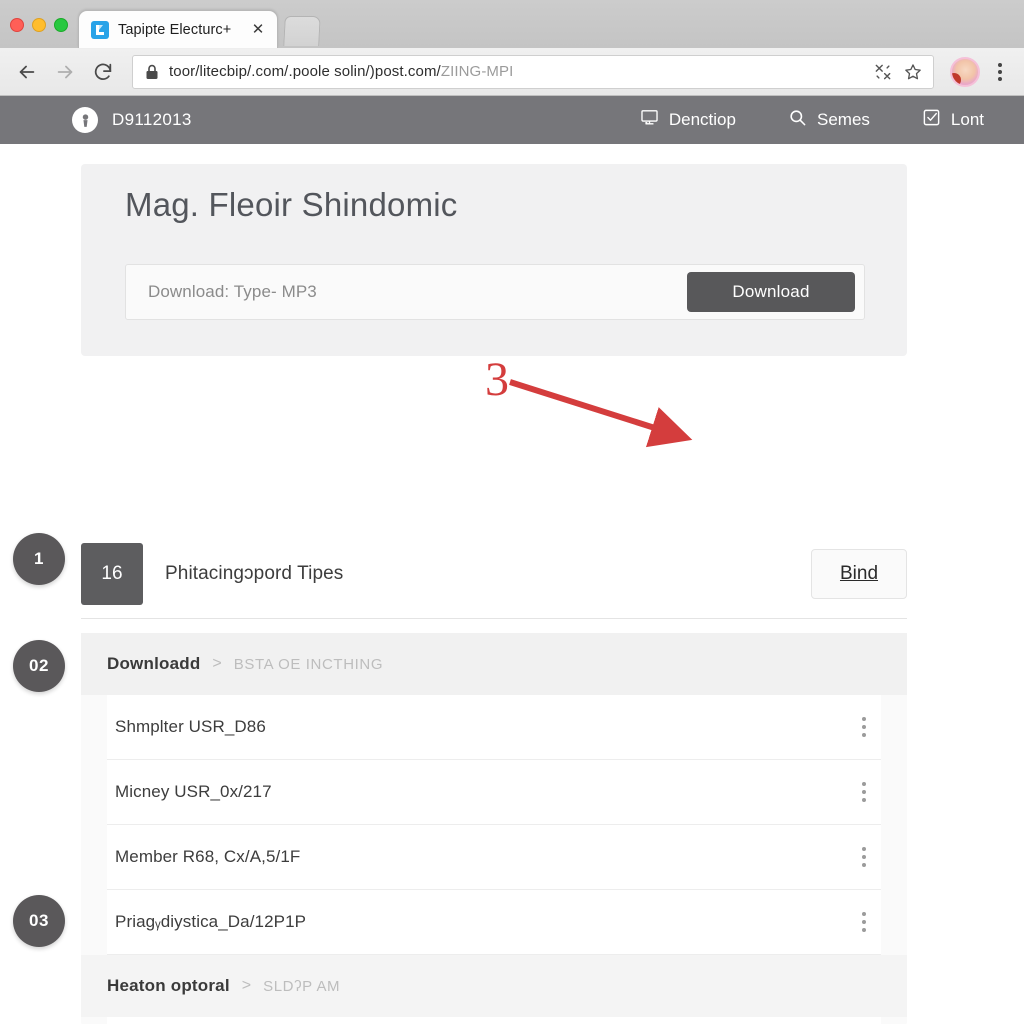  I want to click on count-badge: 16, so click(112, 573).